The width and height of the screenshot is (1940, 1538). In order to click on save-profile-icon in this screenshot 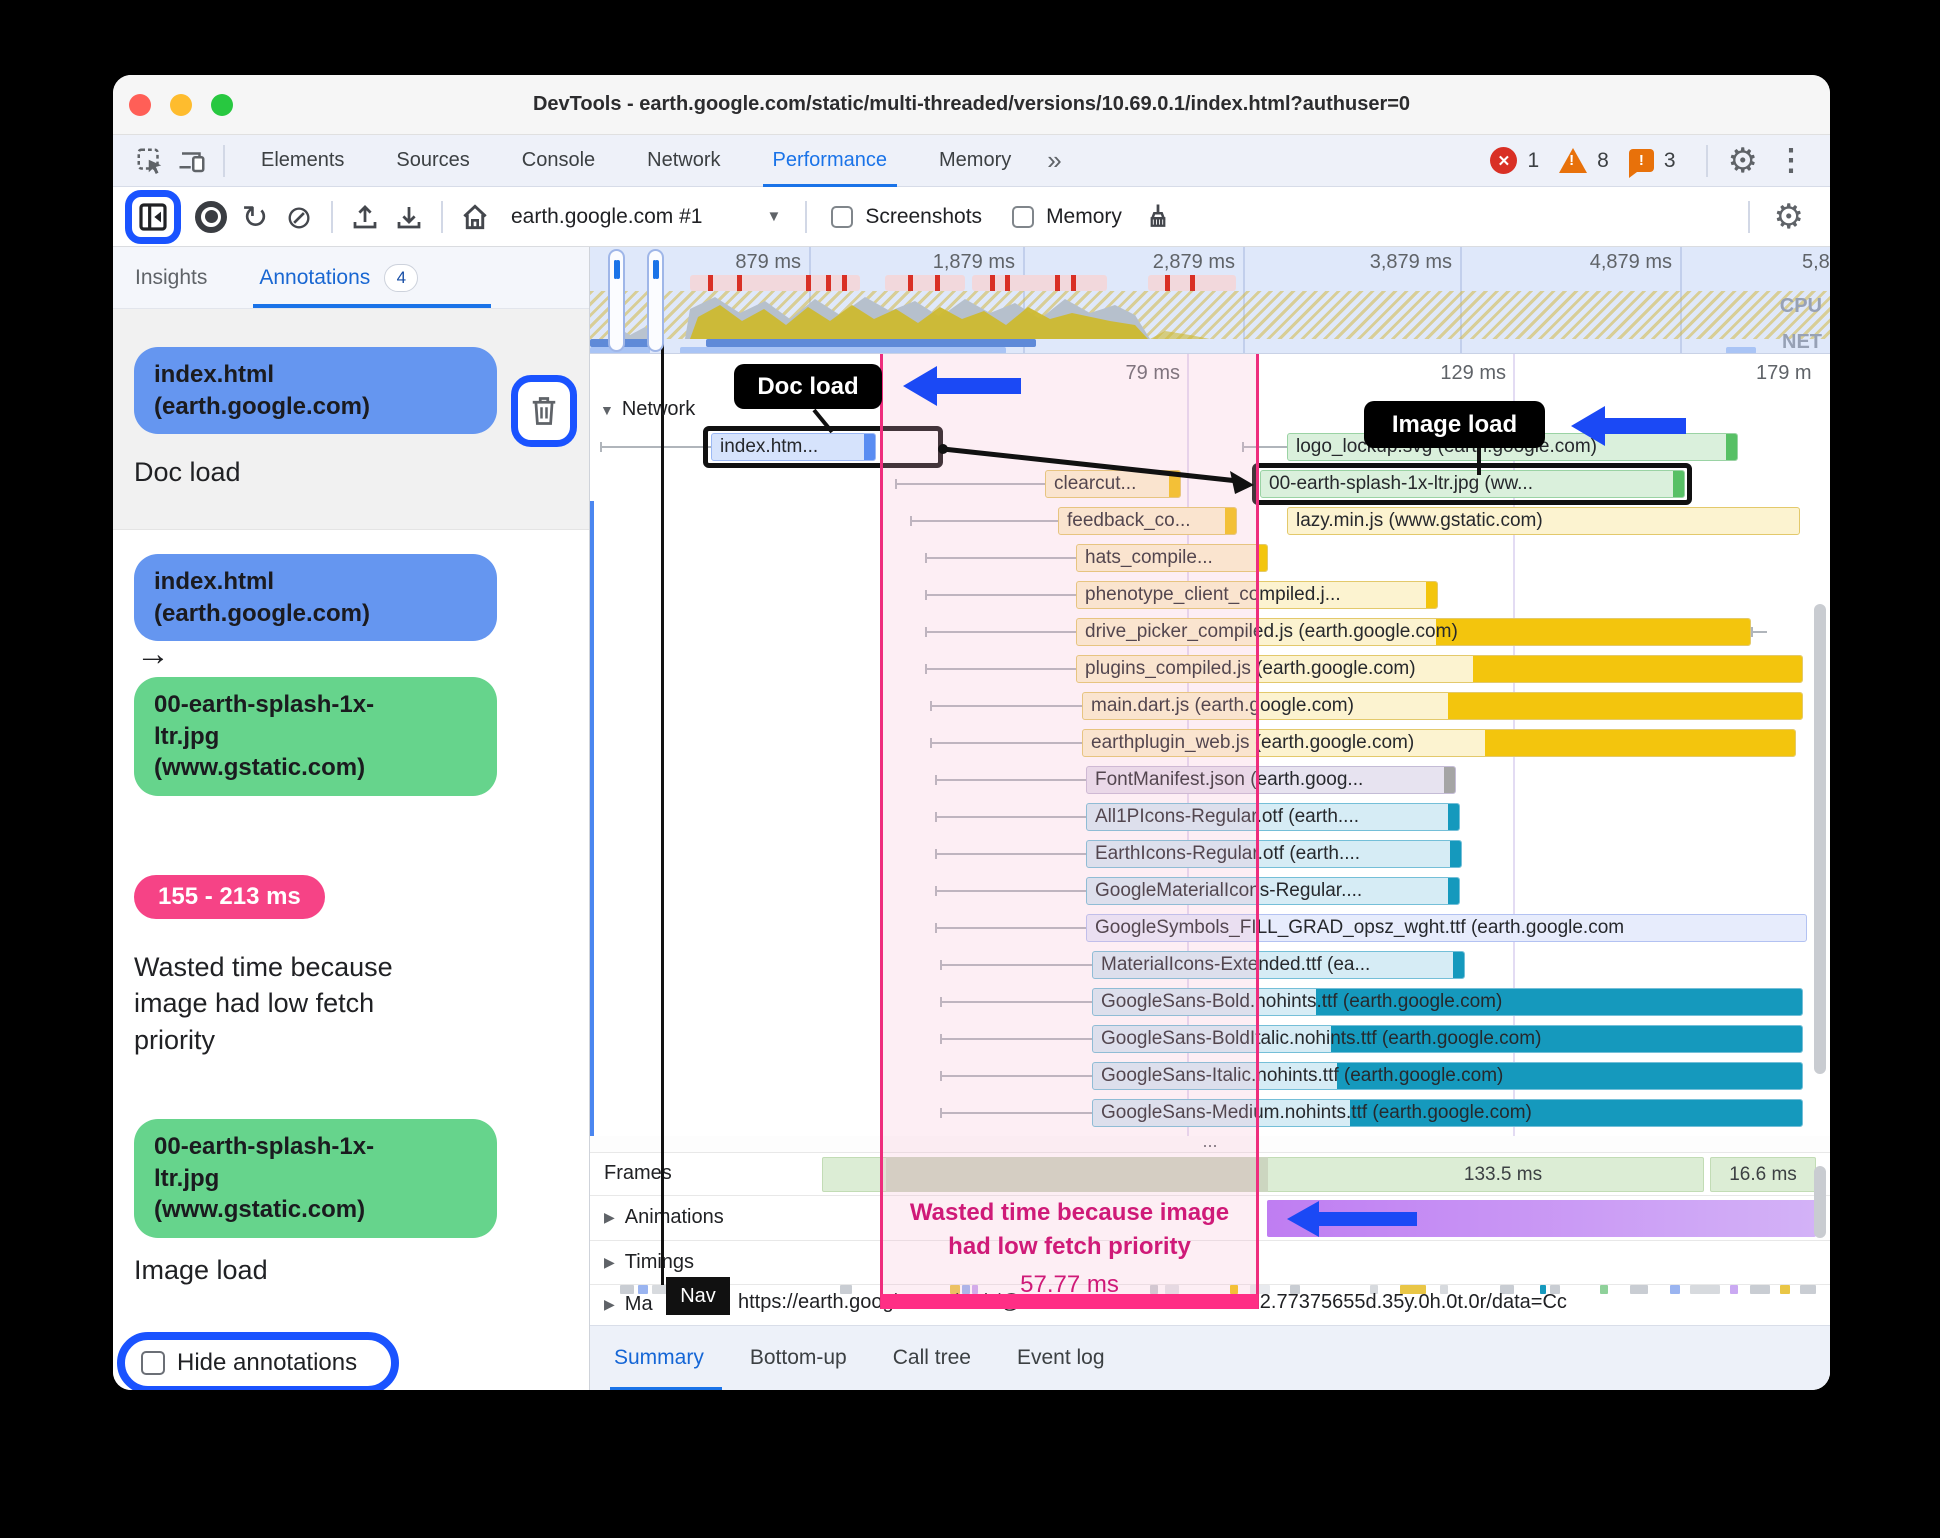, I will do `click(409, 217)`.